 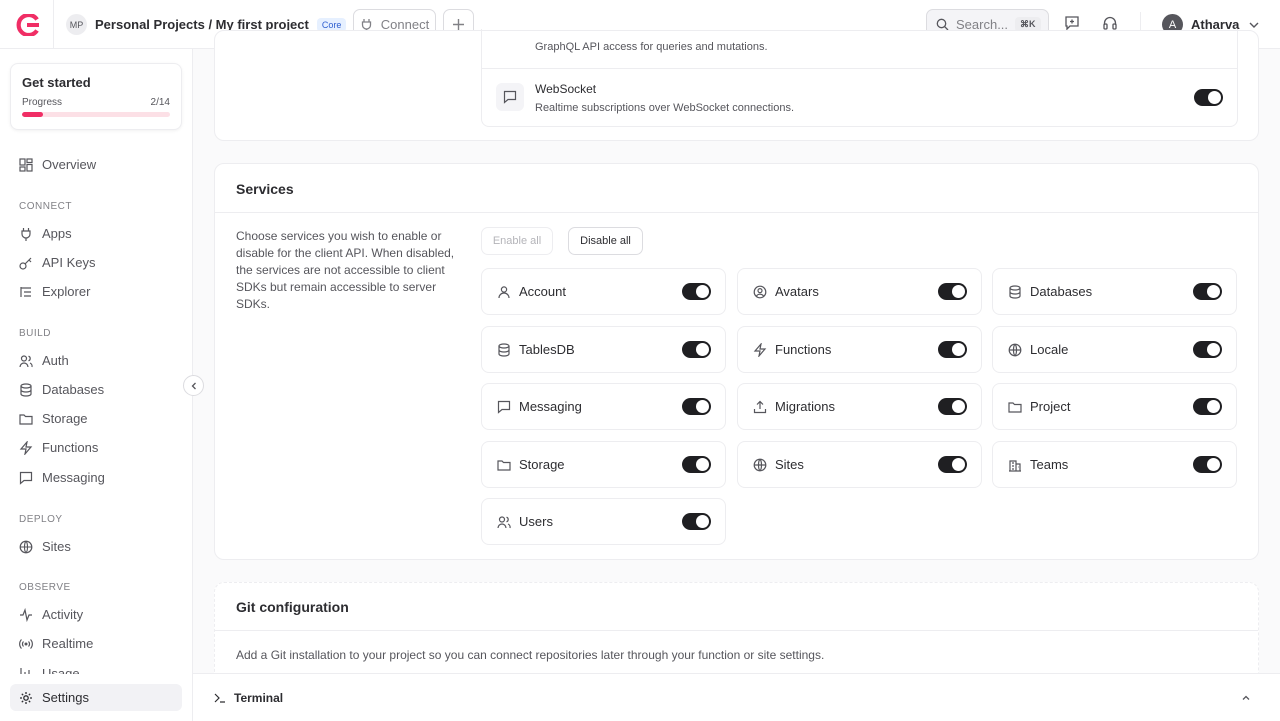 I want to click on sidebar-item-databases: Databases, so click(x=96, y=389).